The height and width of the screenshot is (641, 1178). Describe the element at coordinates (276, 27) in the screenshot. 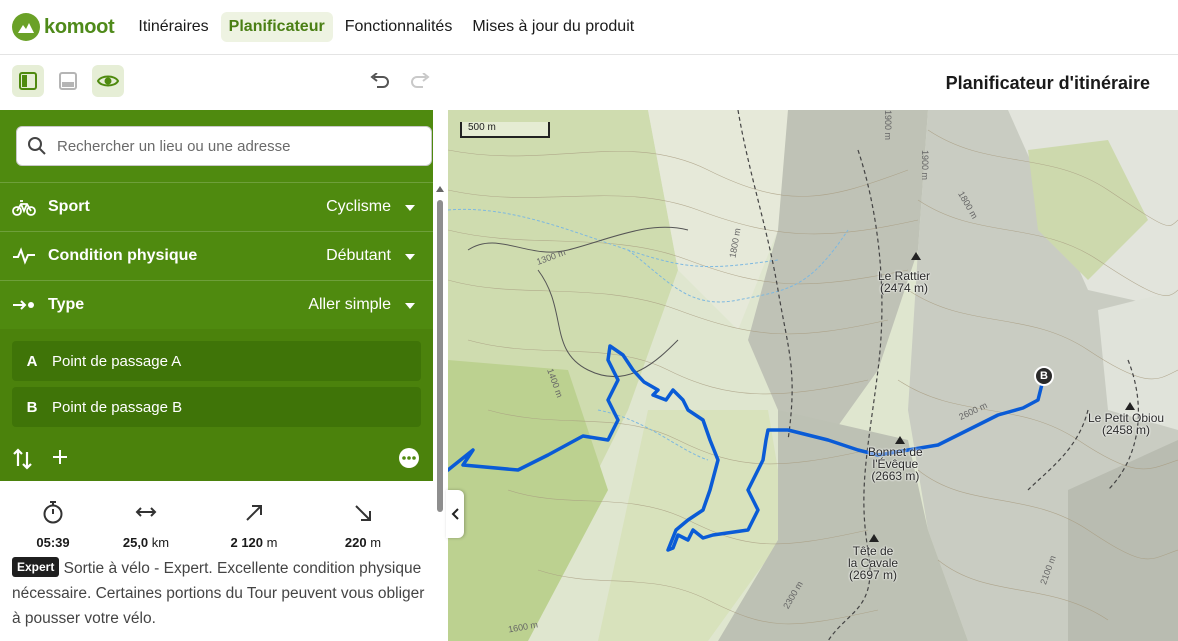

I see `nav-planificateur: Planificateur` at that location.